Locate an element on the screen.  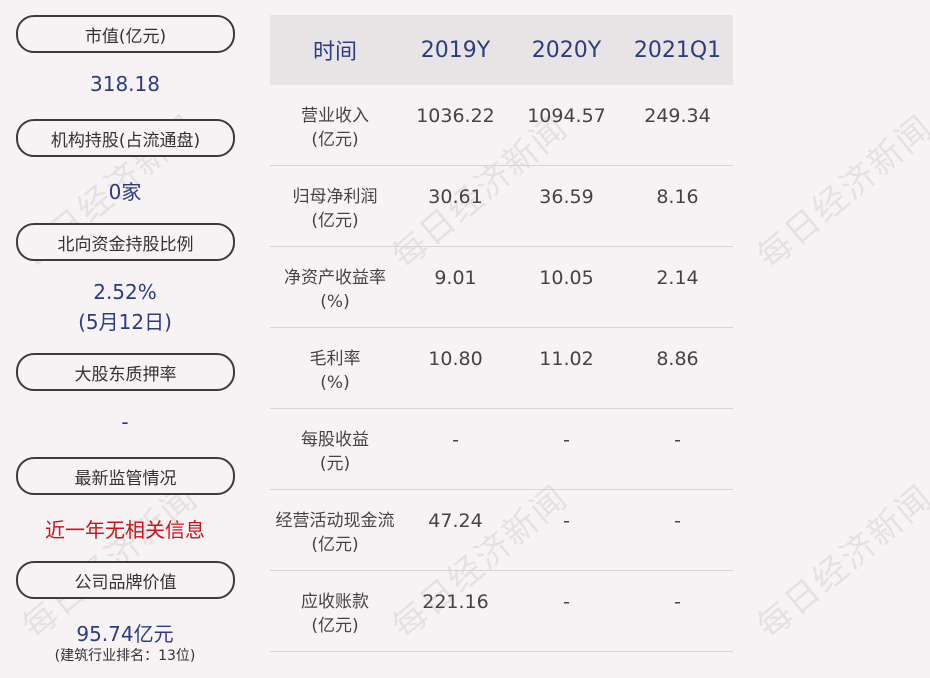
institutional-holding-value: 0家 is located at coordinates (125, 192).